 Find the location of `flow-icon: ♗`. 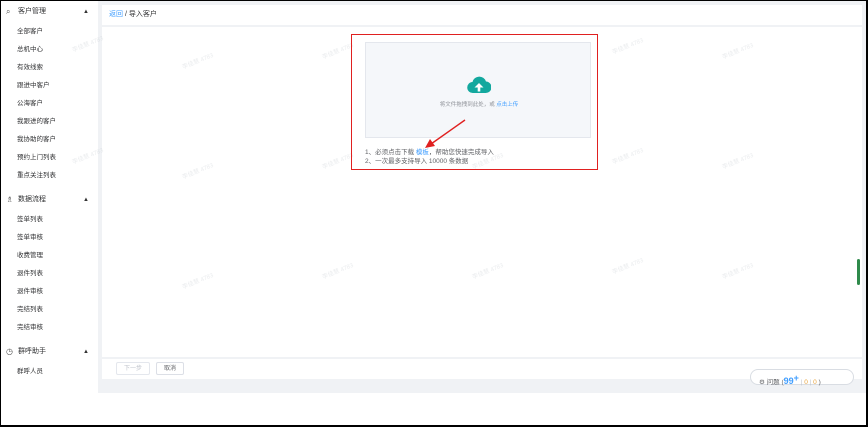

flow-icon: ♗ is located at coordinates (10, 199).